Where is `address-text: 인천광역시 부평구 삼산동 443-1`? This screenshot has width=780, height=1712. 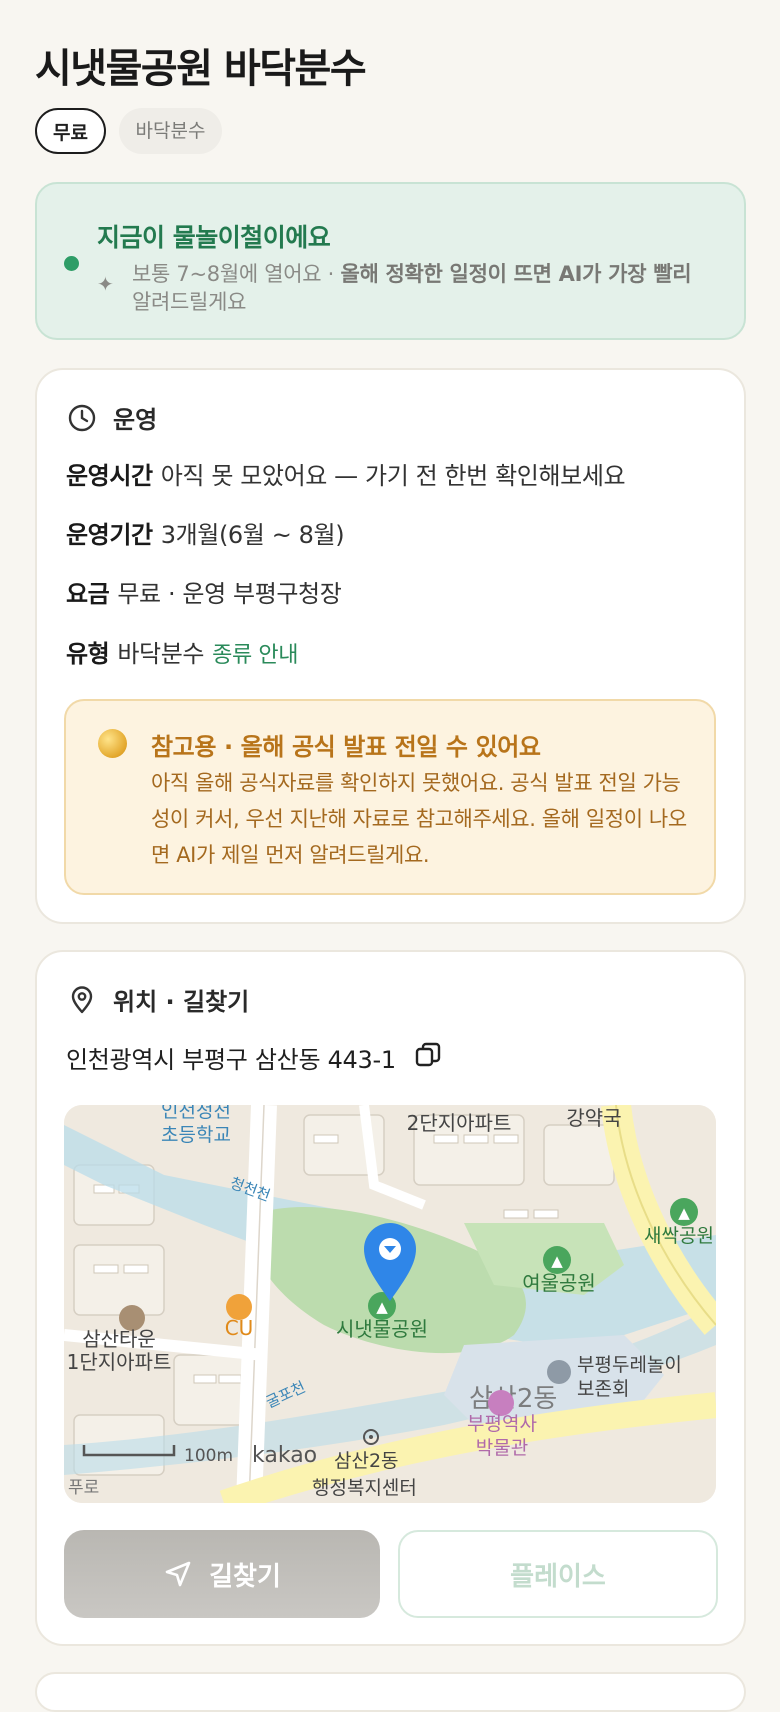 address-text: 인천광역시 부평구 삼산동 443-1 is located at coordinates (231, 1060).